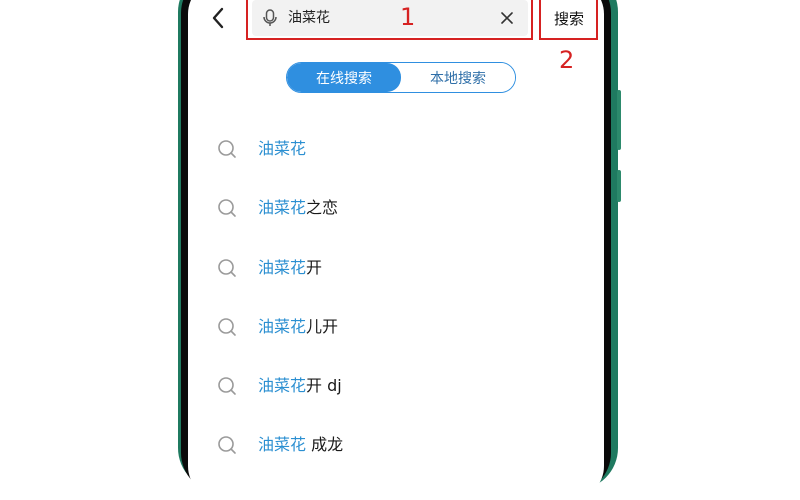 This screenshot has width=800, height=500. I want to click on chevron-left-icon, so click(218, 18).